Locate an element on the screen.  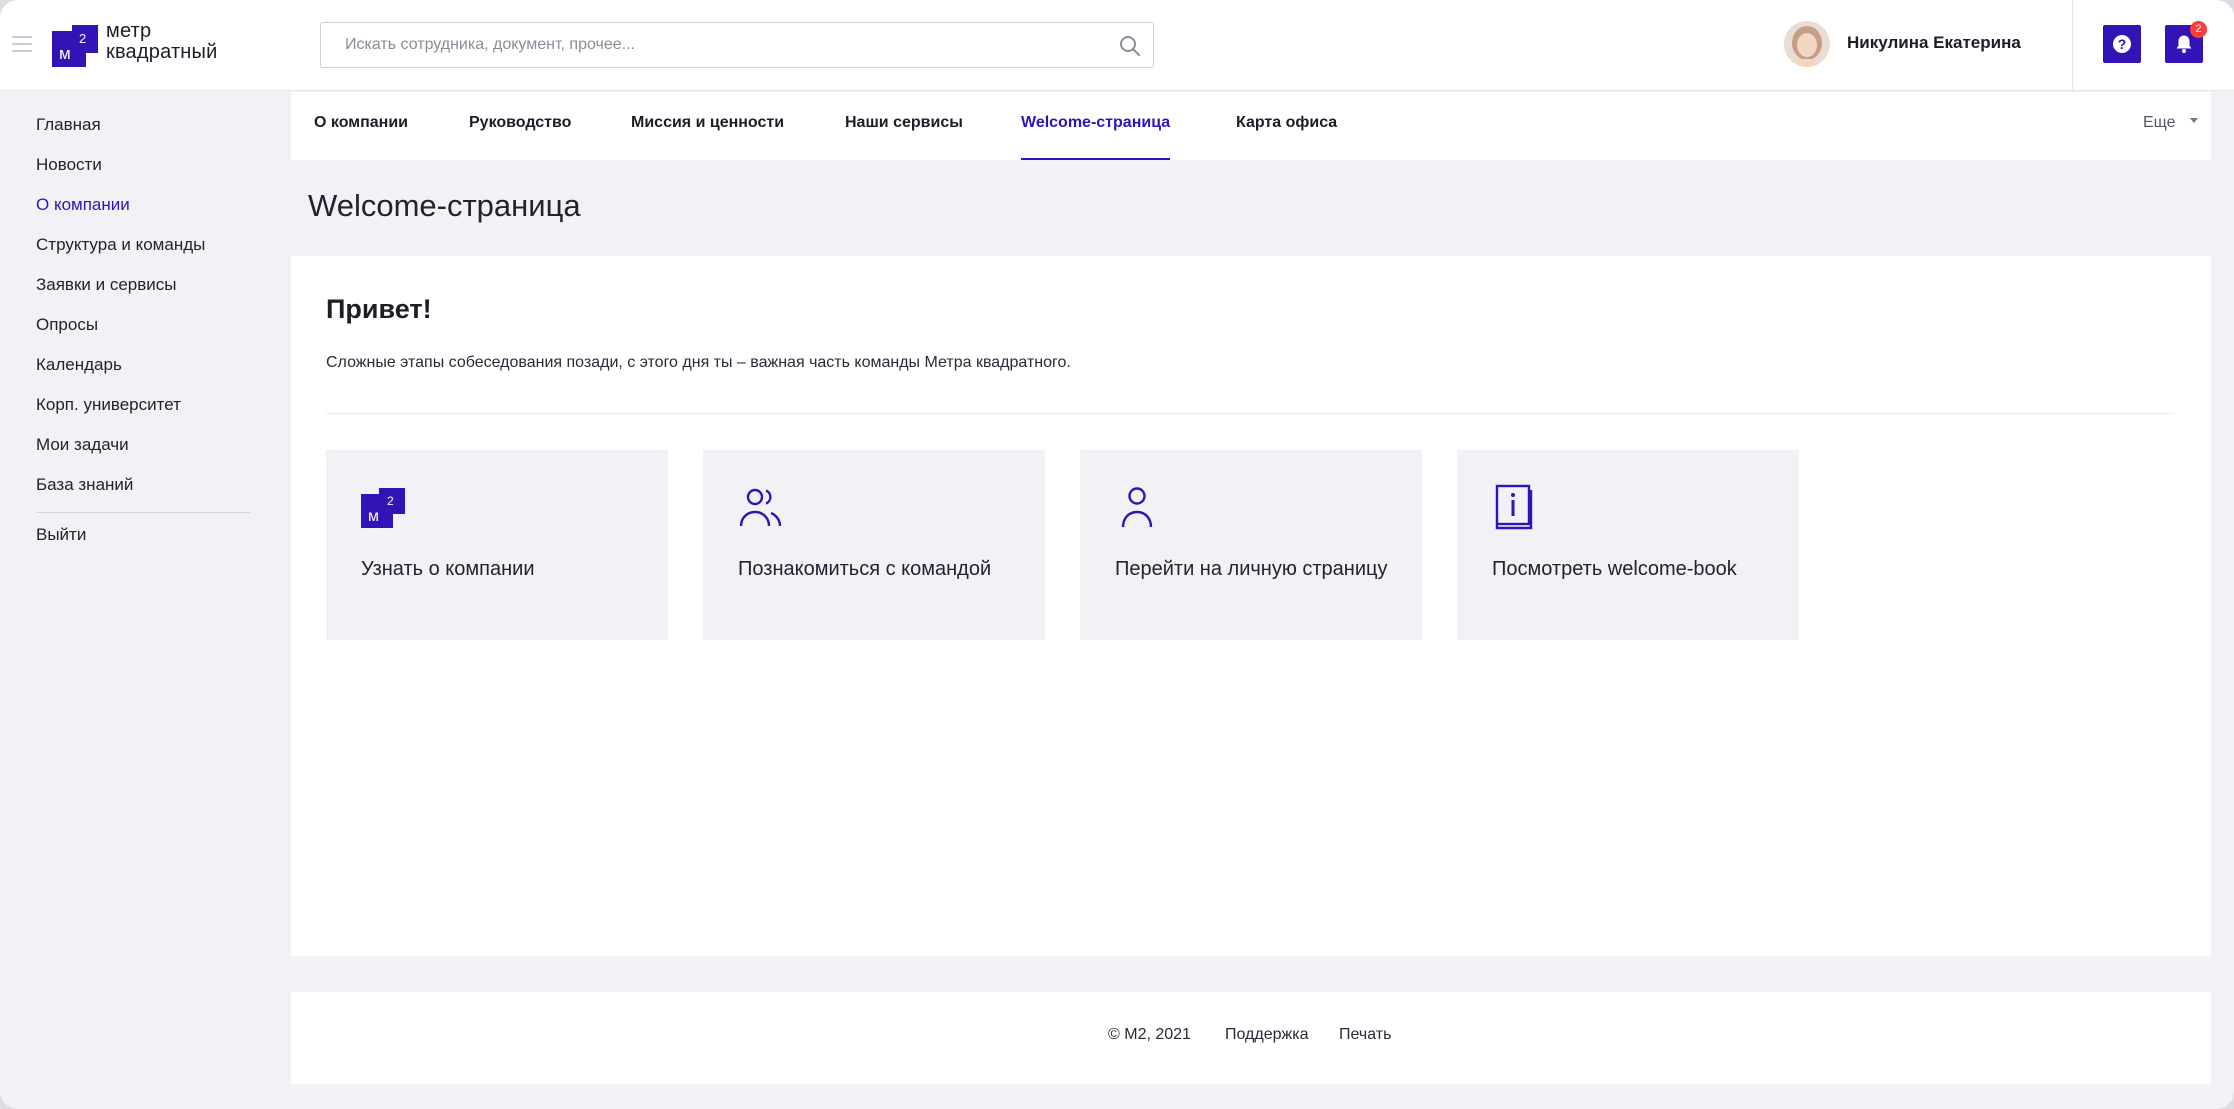
menu-icon is located at coordinates (22, 44).